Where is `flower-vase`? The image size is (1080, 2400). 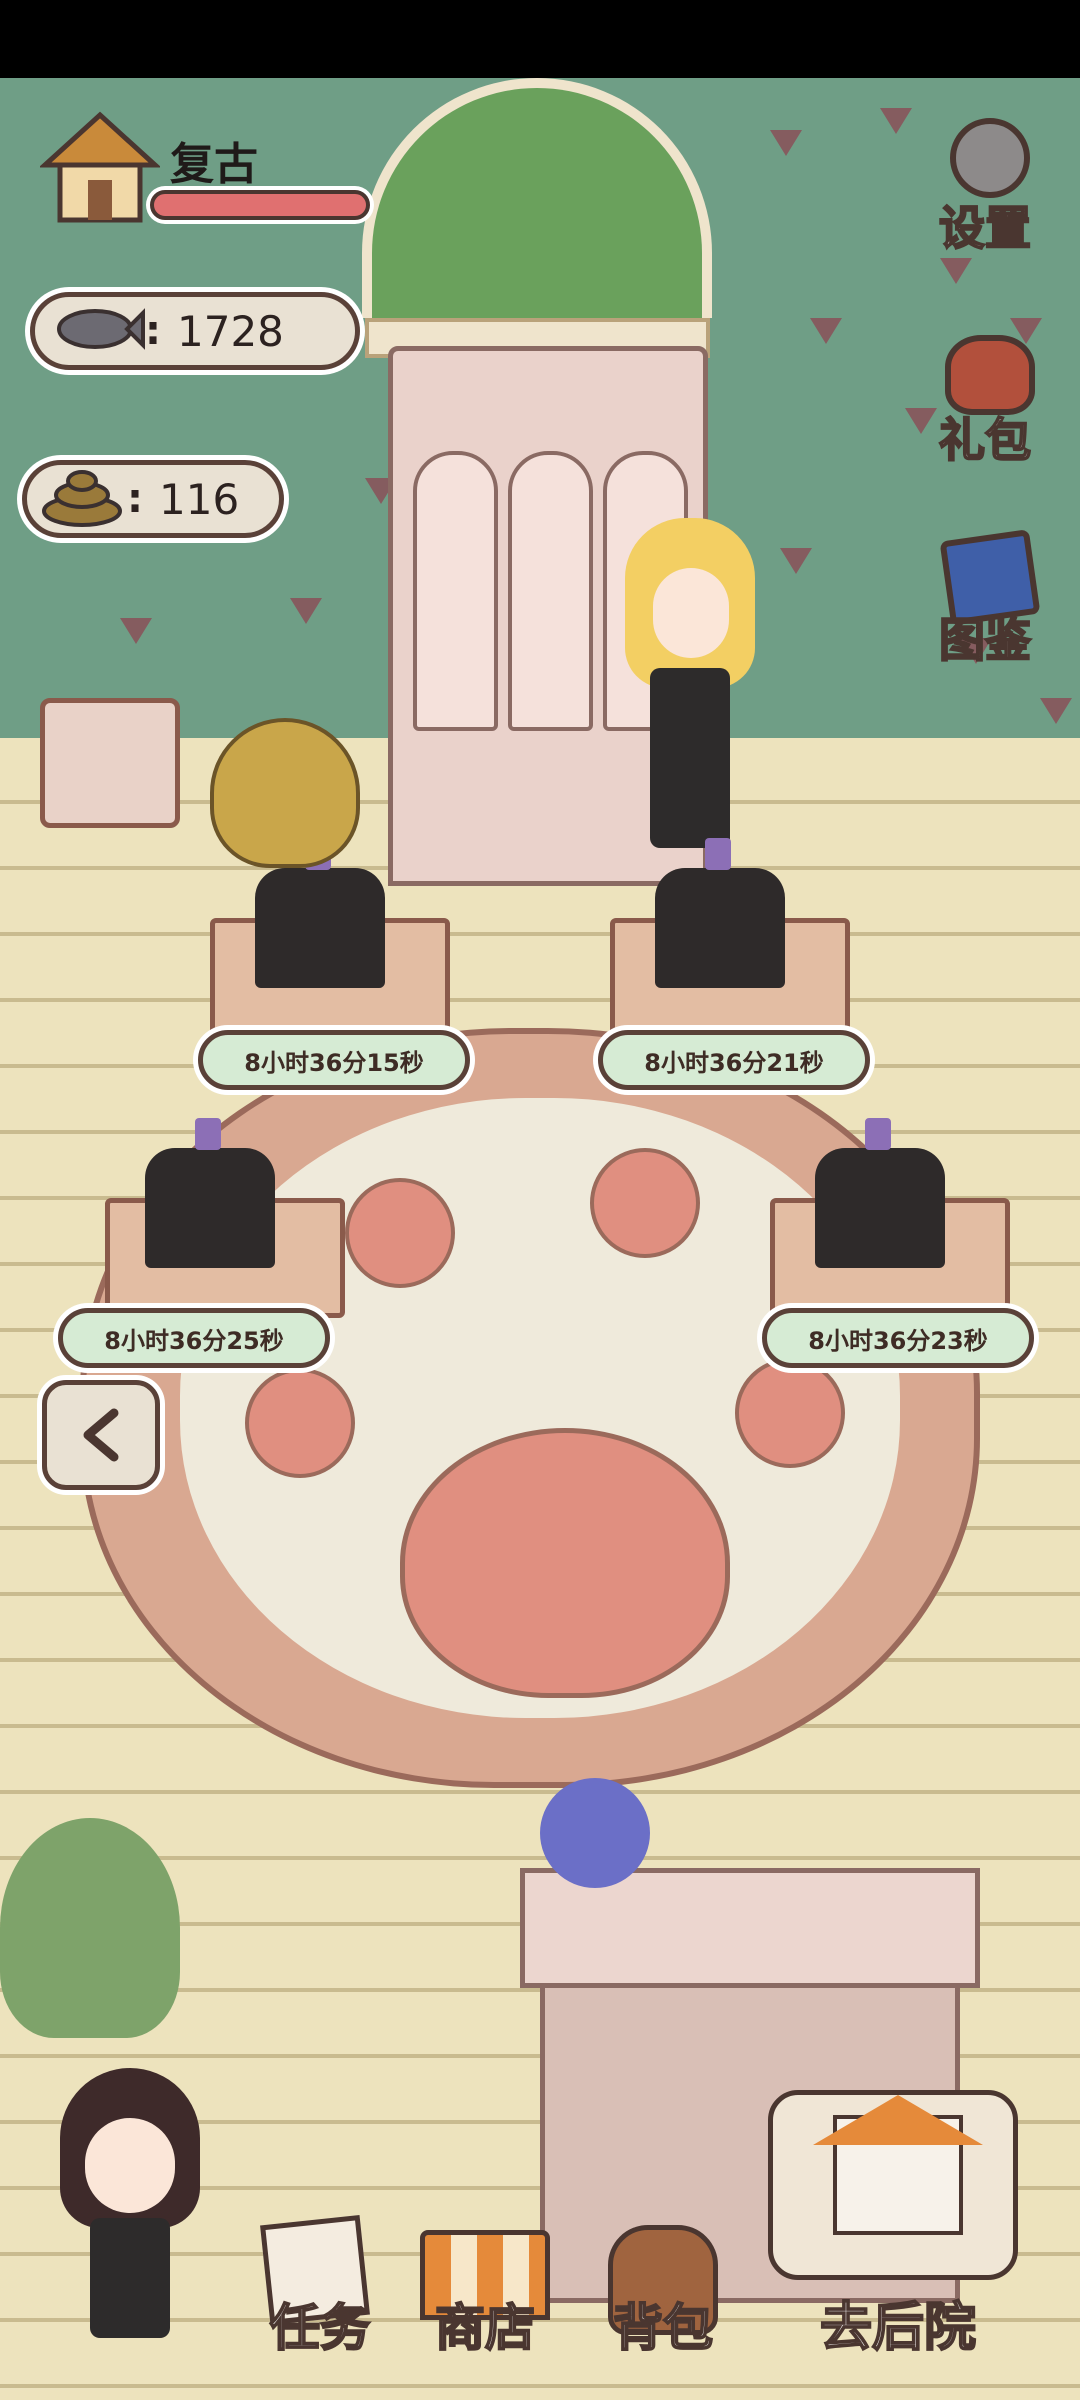
flower-vase is located at coordinates (595, 1833).